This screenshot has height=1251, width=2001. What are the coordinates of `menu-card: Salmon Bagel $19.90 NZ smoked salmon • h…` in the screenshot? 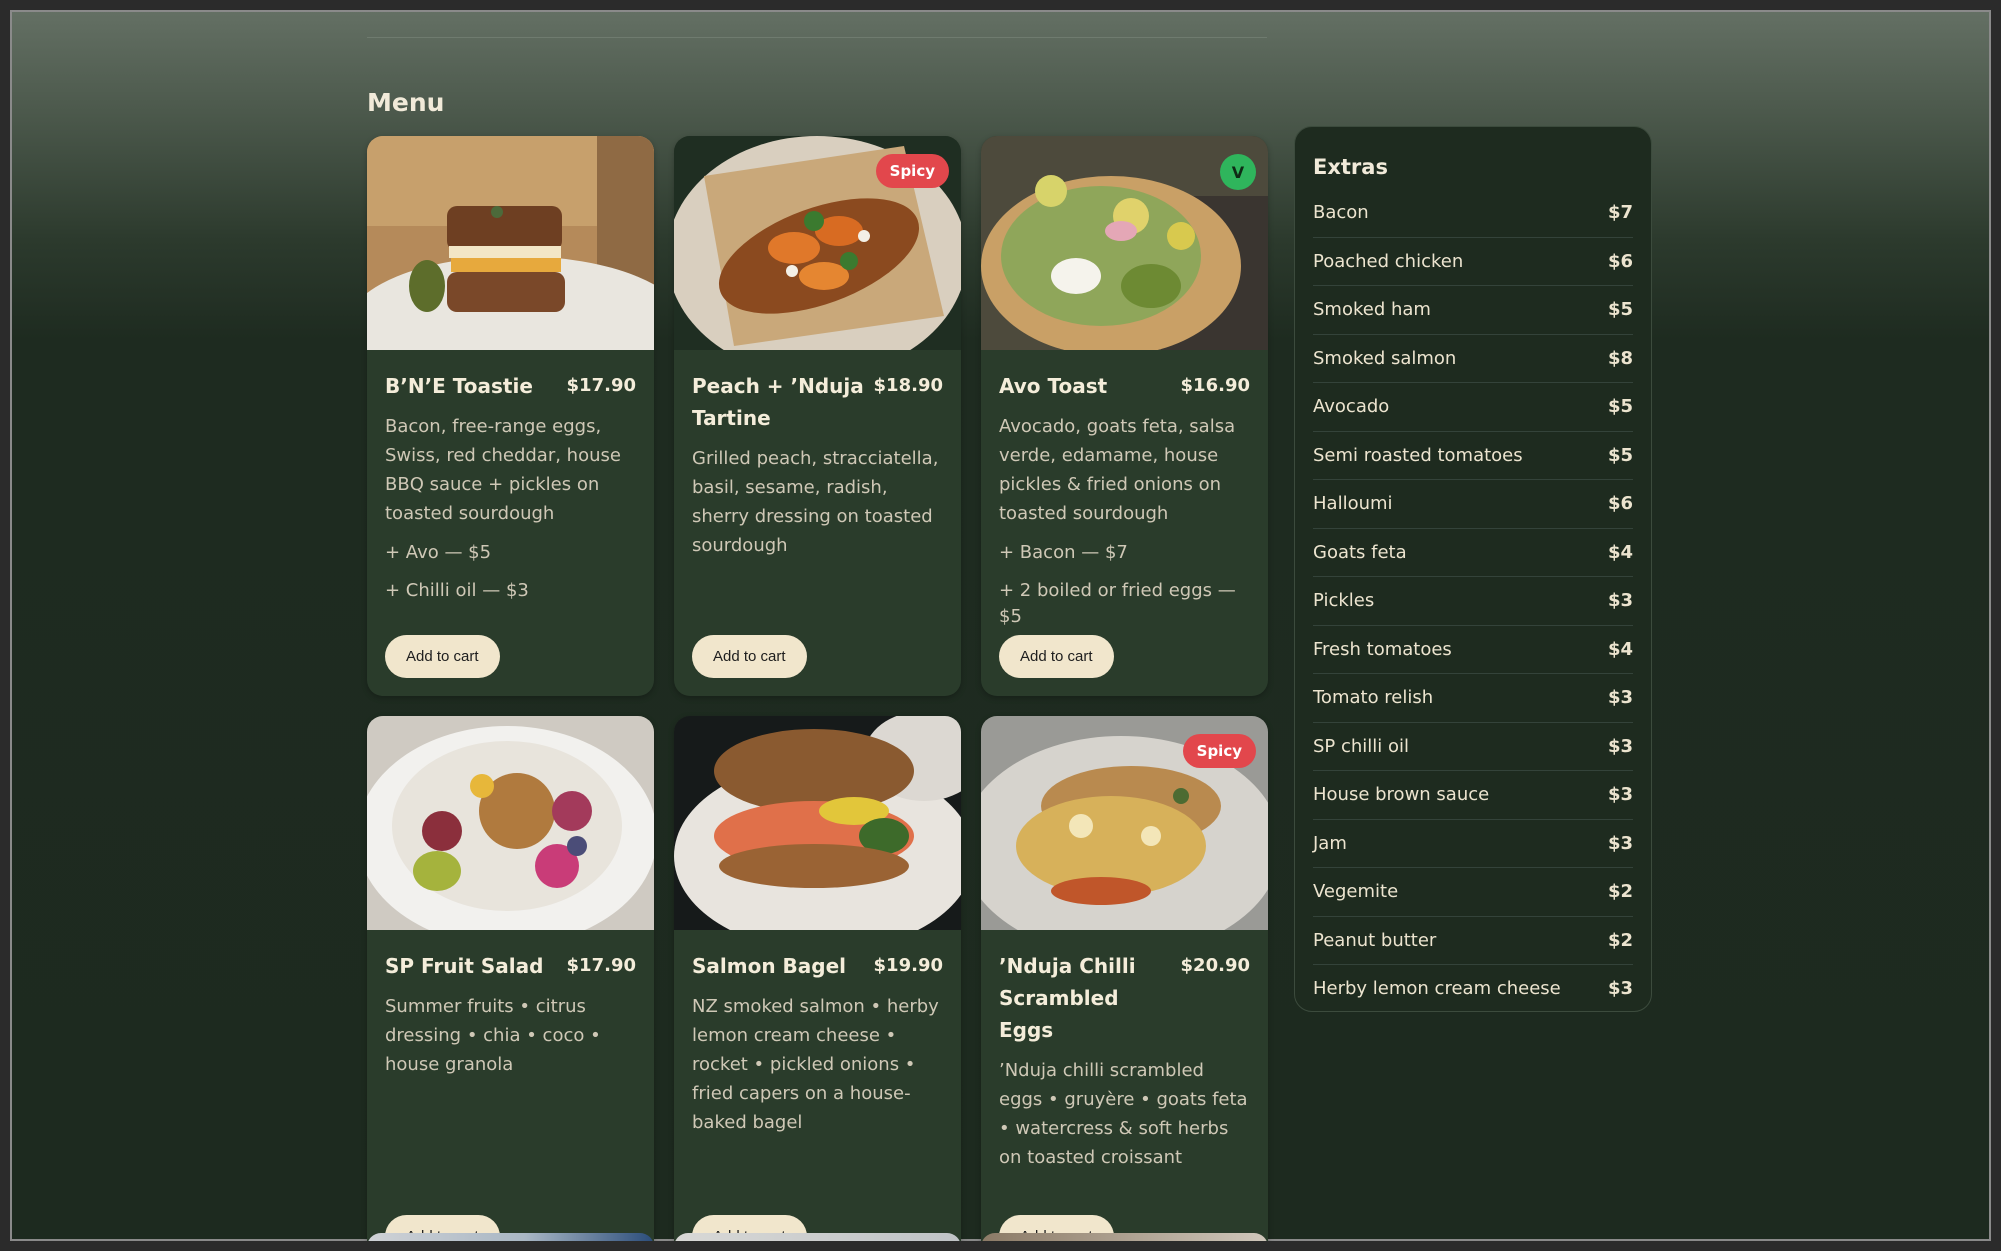 It's located at (817, 978).